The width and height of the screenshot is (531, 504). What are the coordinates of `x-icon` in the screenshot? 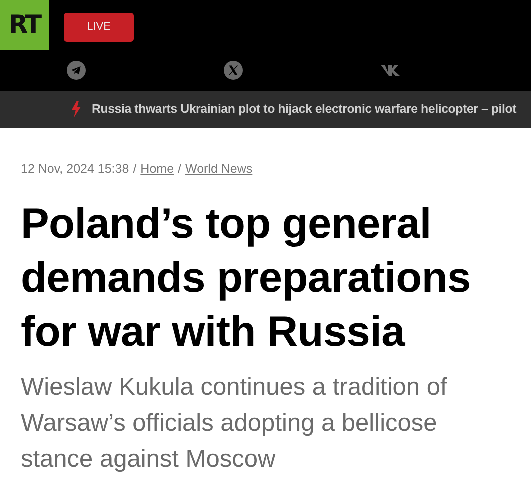 It's located at (233, 70).